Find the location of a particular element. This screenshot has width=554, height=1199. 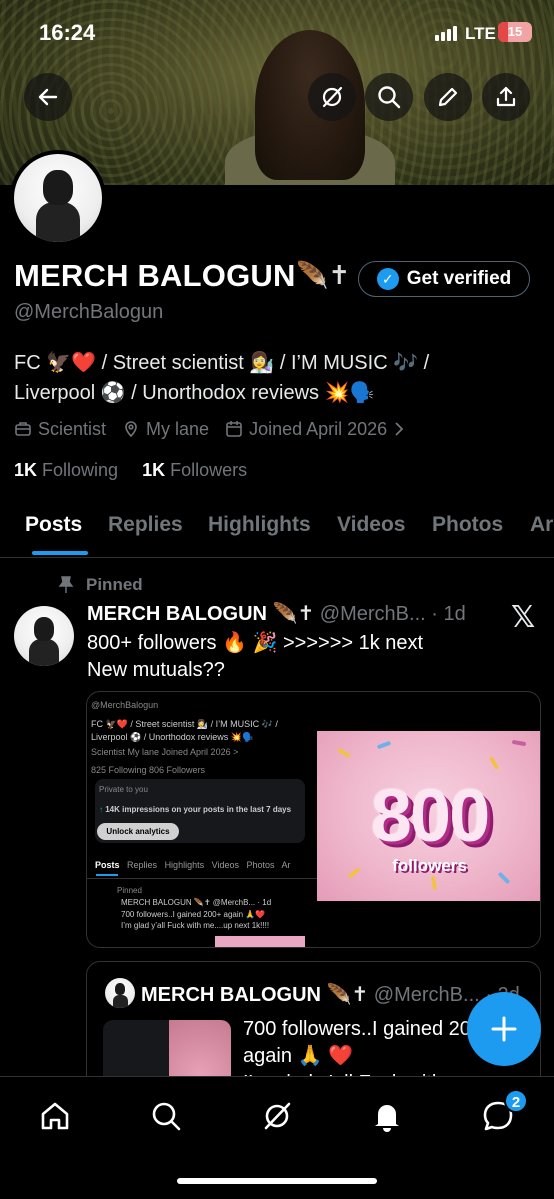

shot-unlock-button: Unlock analytics is located at coordinates (138, 831).